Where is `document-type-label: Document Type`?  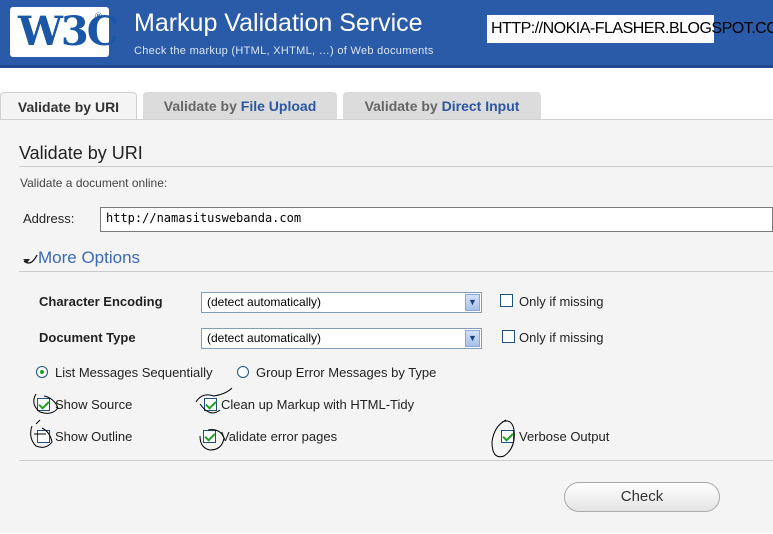
document-type-label: Document Type is located at coordinates (87, 337).